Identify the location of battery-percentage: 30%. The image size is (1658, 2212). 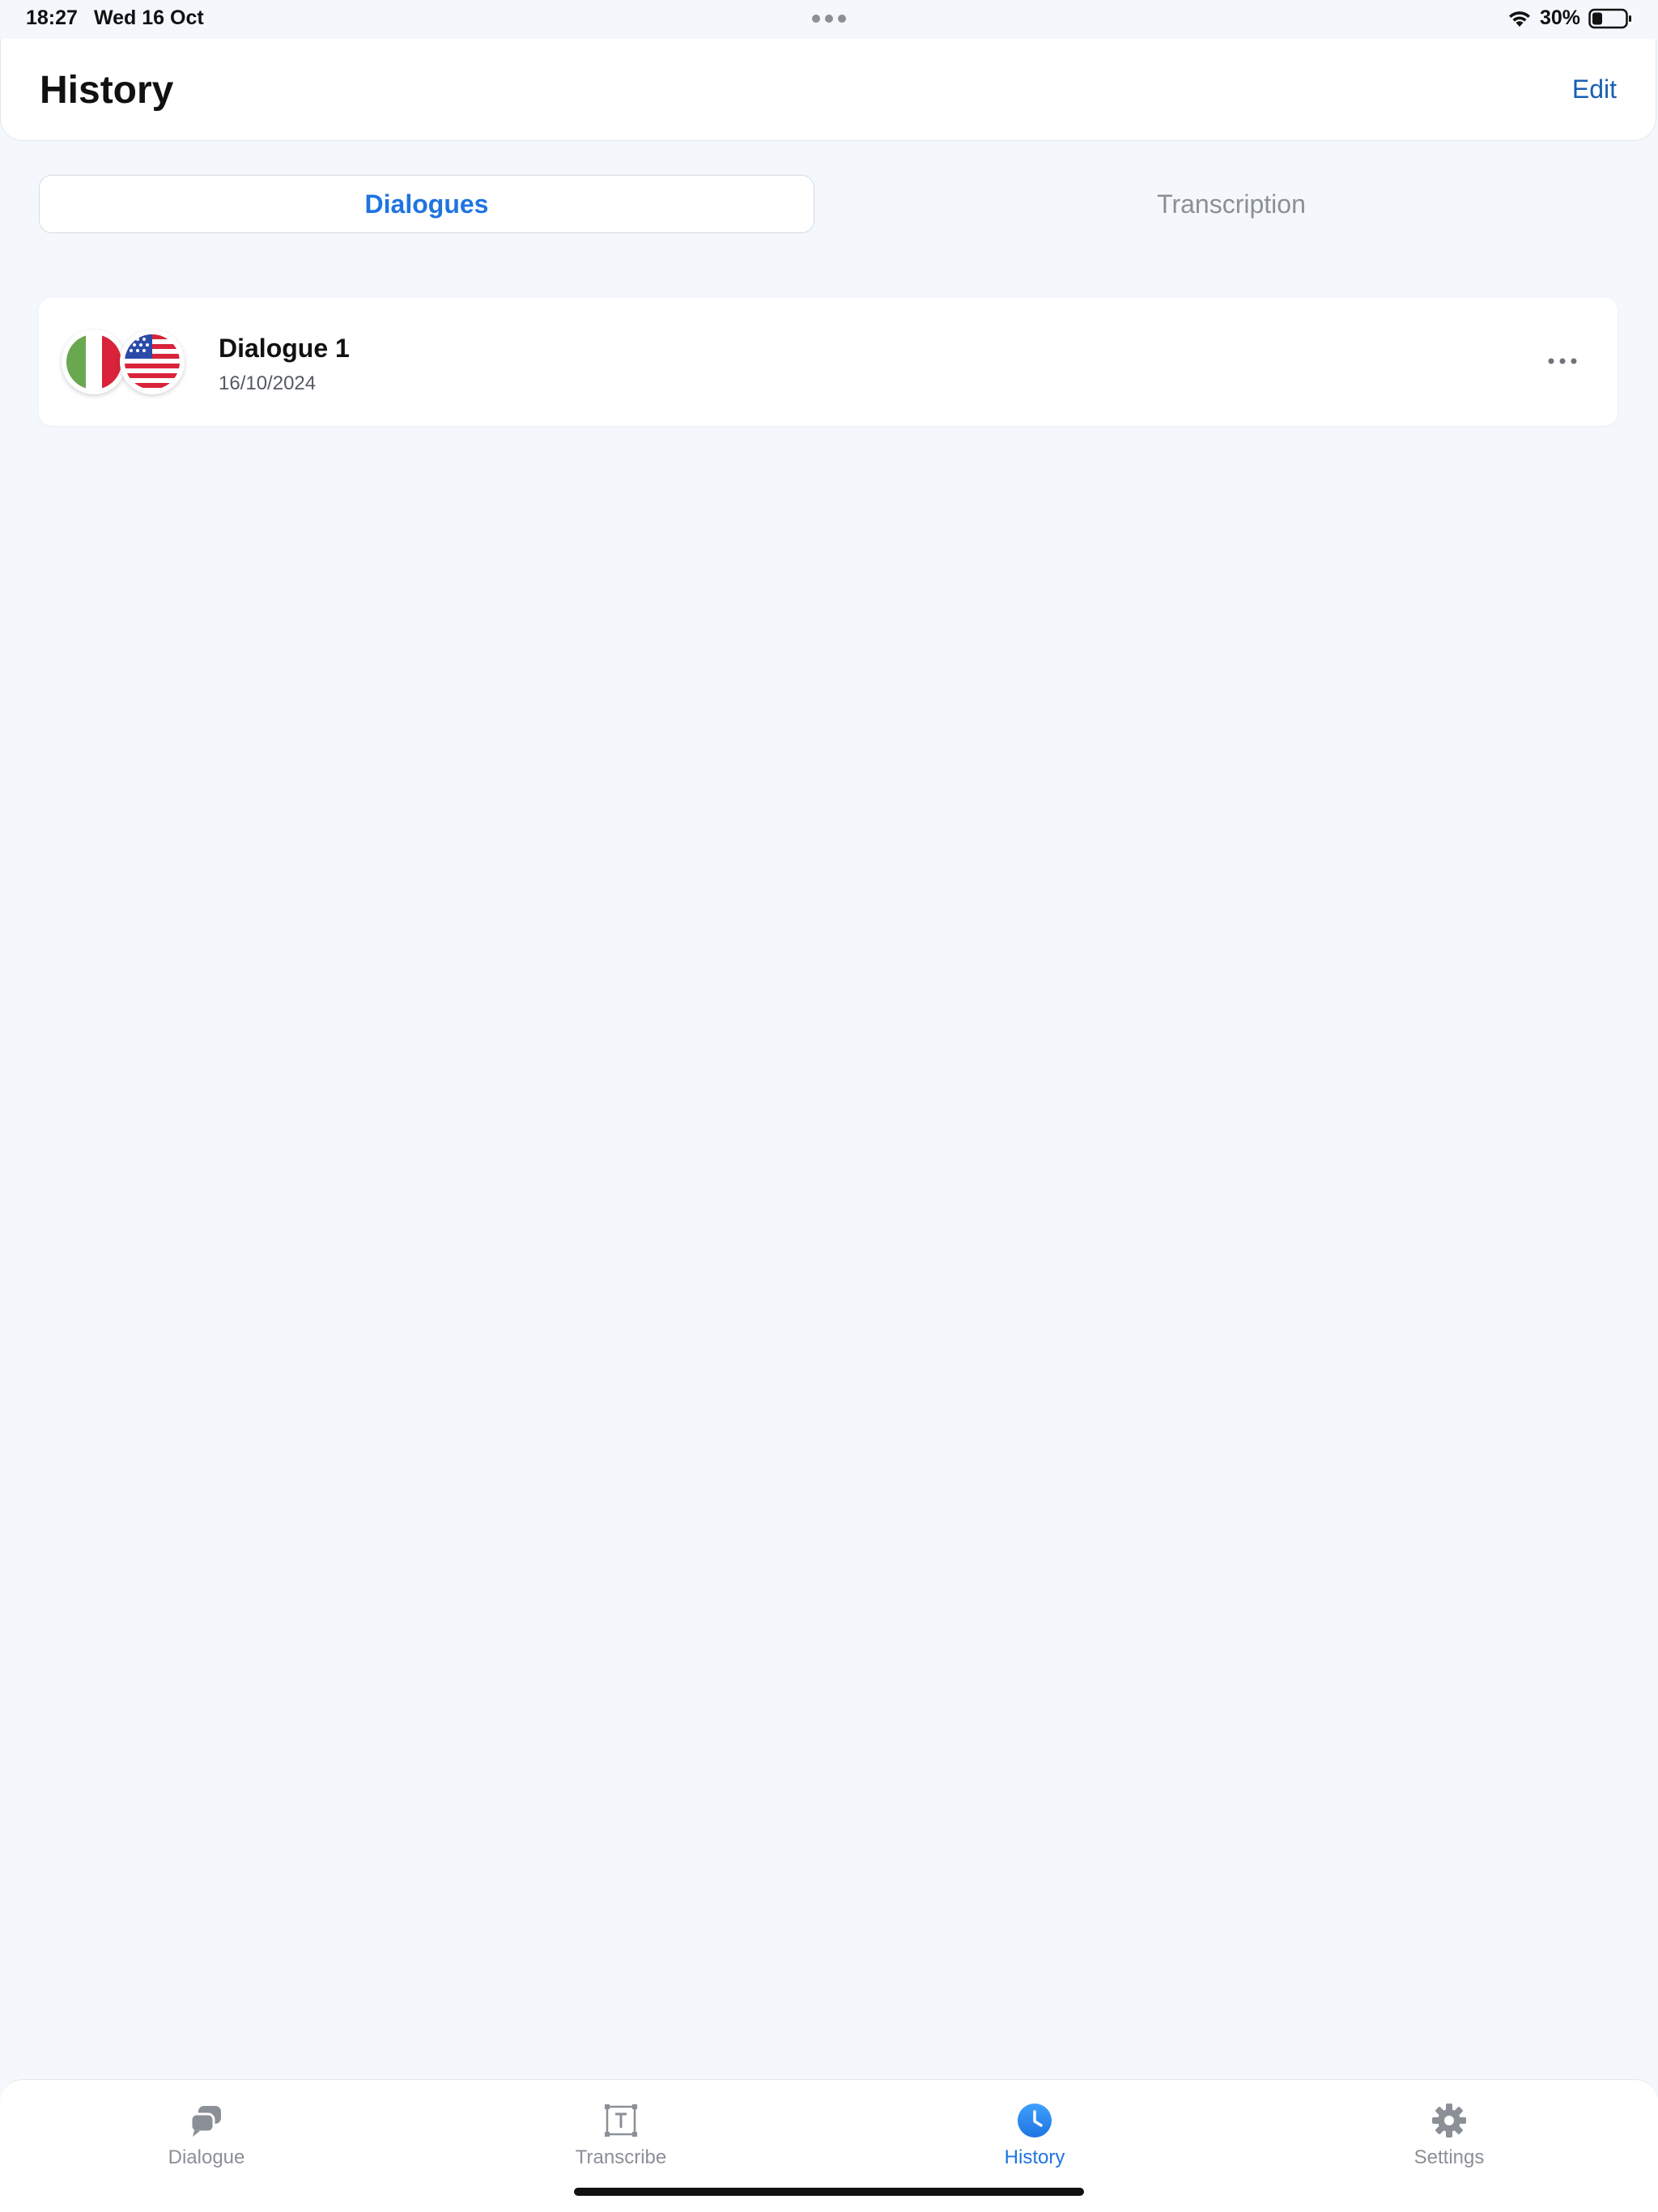
(1559, 18).